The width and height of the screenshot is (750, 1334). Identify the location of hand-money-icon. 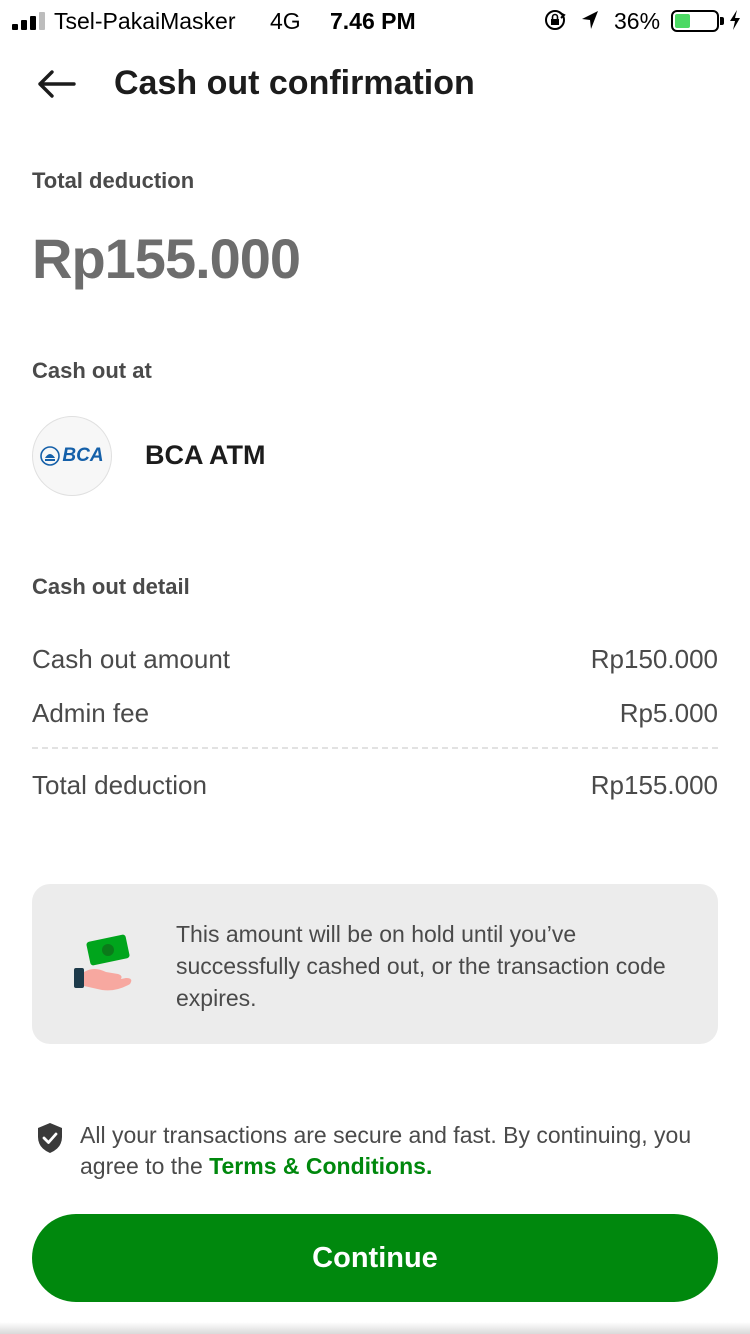
(103, 962).